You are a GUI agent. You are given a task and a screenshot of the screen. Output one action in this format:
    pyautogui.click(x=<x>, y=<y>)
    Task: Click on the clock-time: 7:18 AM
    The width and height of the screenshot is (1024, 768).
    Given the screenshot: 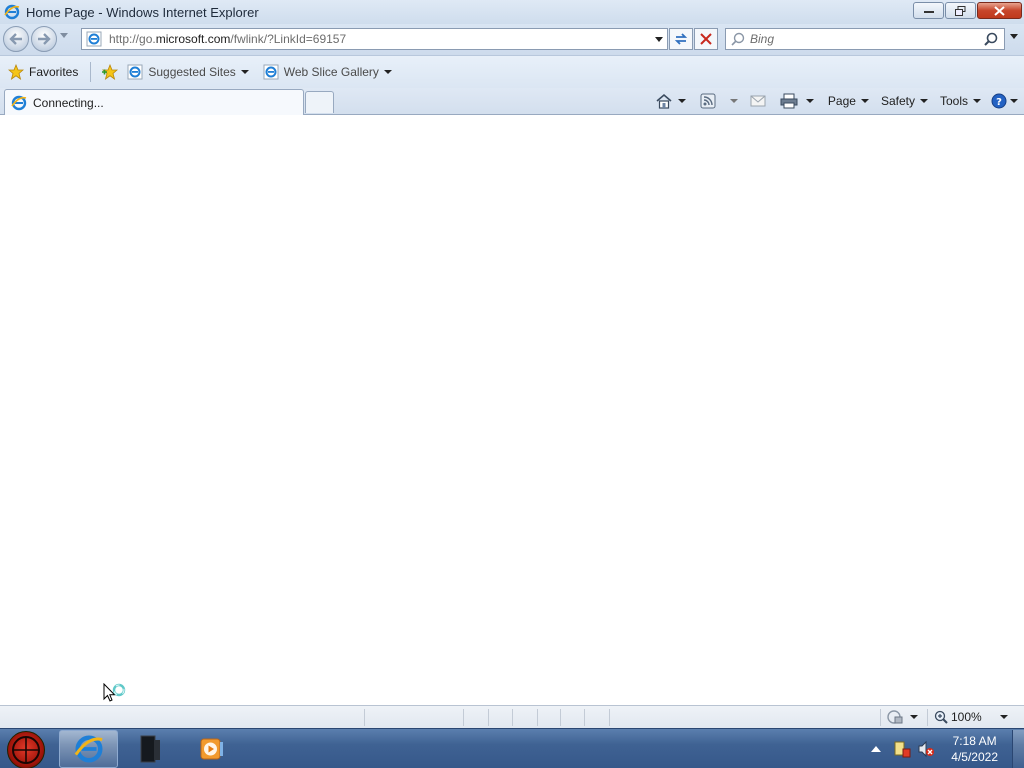 What is the action you would take?
    pyautogui.click(x=974, y=741)
    